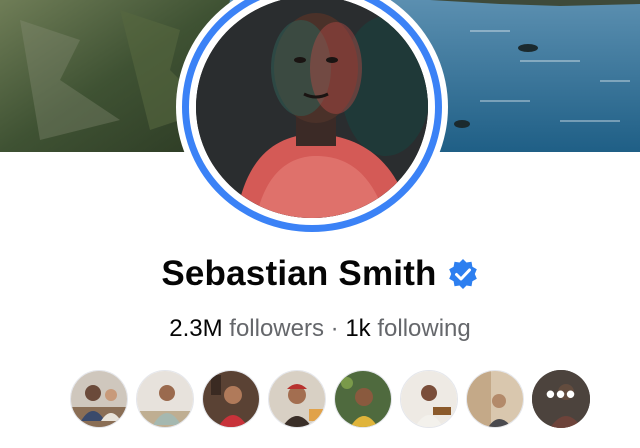  I want to click on more-friends-button: •••, so click(561, 399).